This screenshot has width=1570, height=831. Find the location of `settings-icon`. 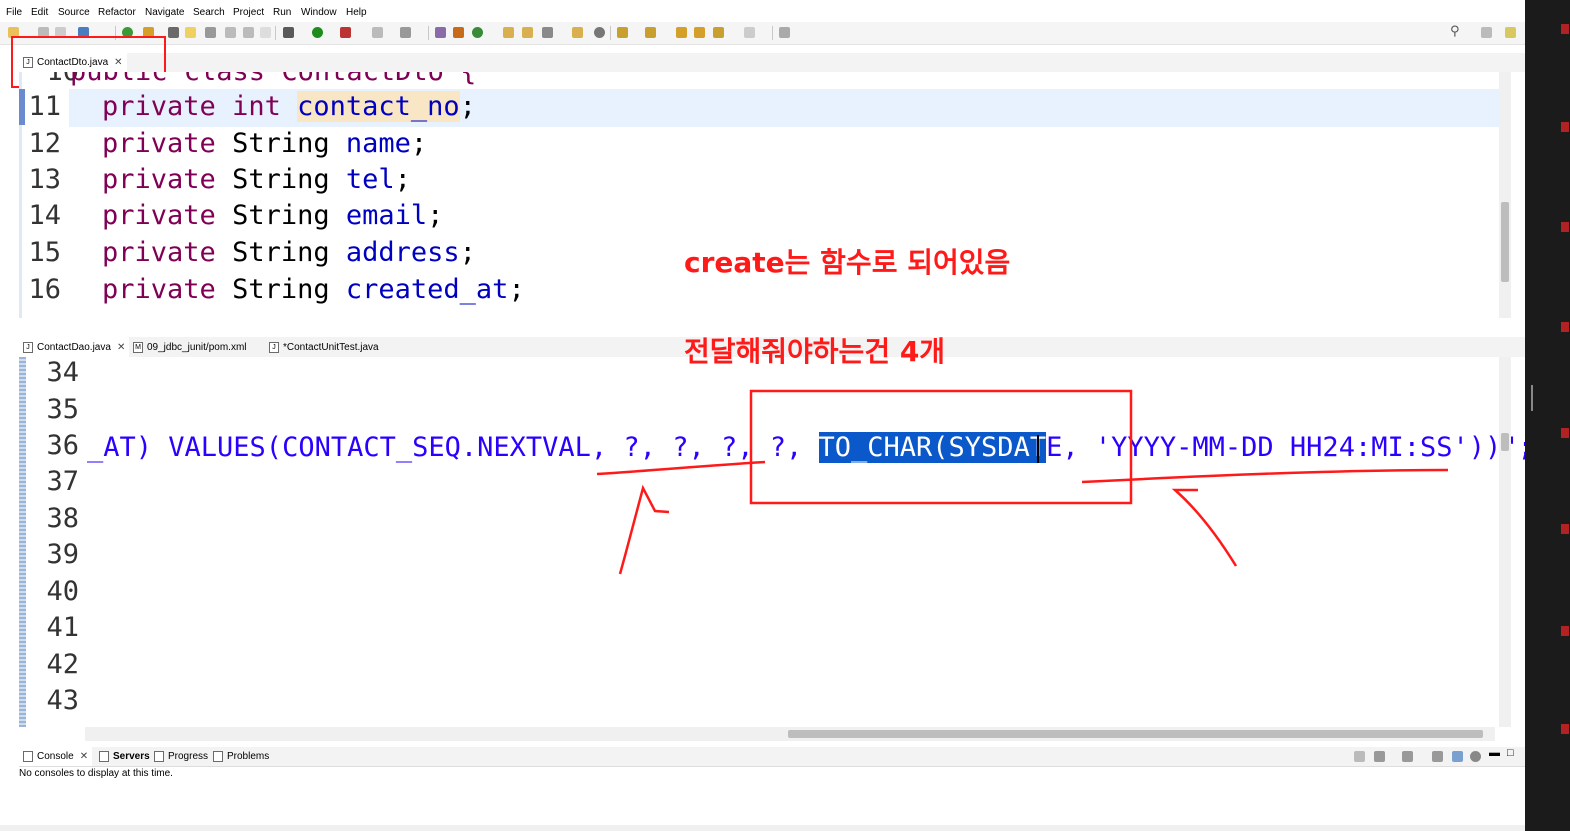

settings-icon is located at coordinates (1475, 756).